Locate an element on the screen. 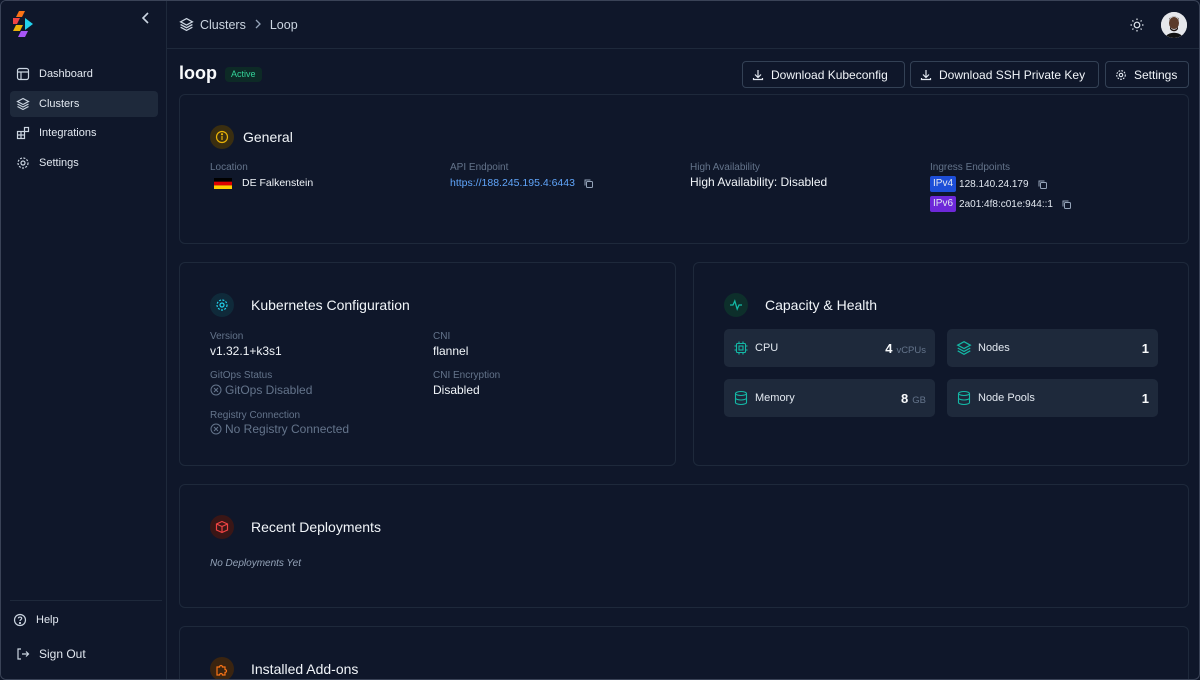 The image size is (1200, 680). box-icon is located at coordinates (222, 527).